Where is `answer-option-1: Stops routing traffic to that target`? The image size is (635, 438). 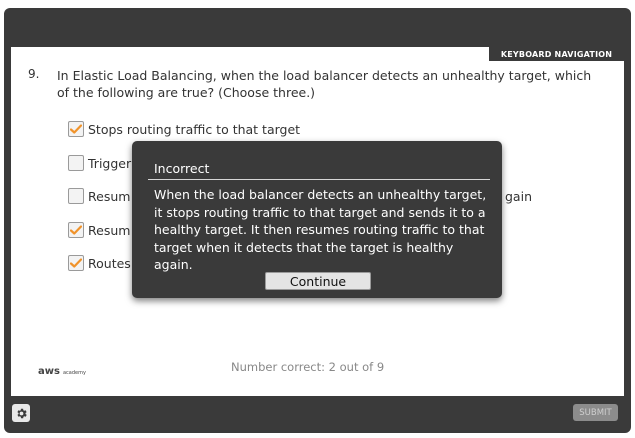
answer-option-1: Stops routing traffic to that target is located at coordinates (184, 129).